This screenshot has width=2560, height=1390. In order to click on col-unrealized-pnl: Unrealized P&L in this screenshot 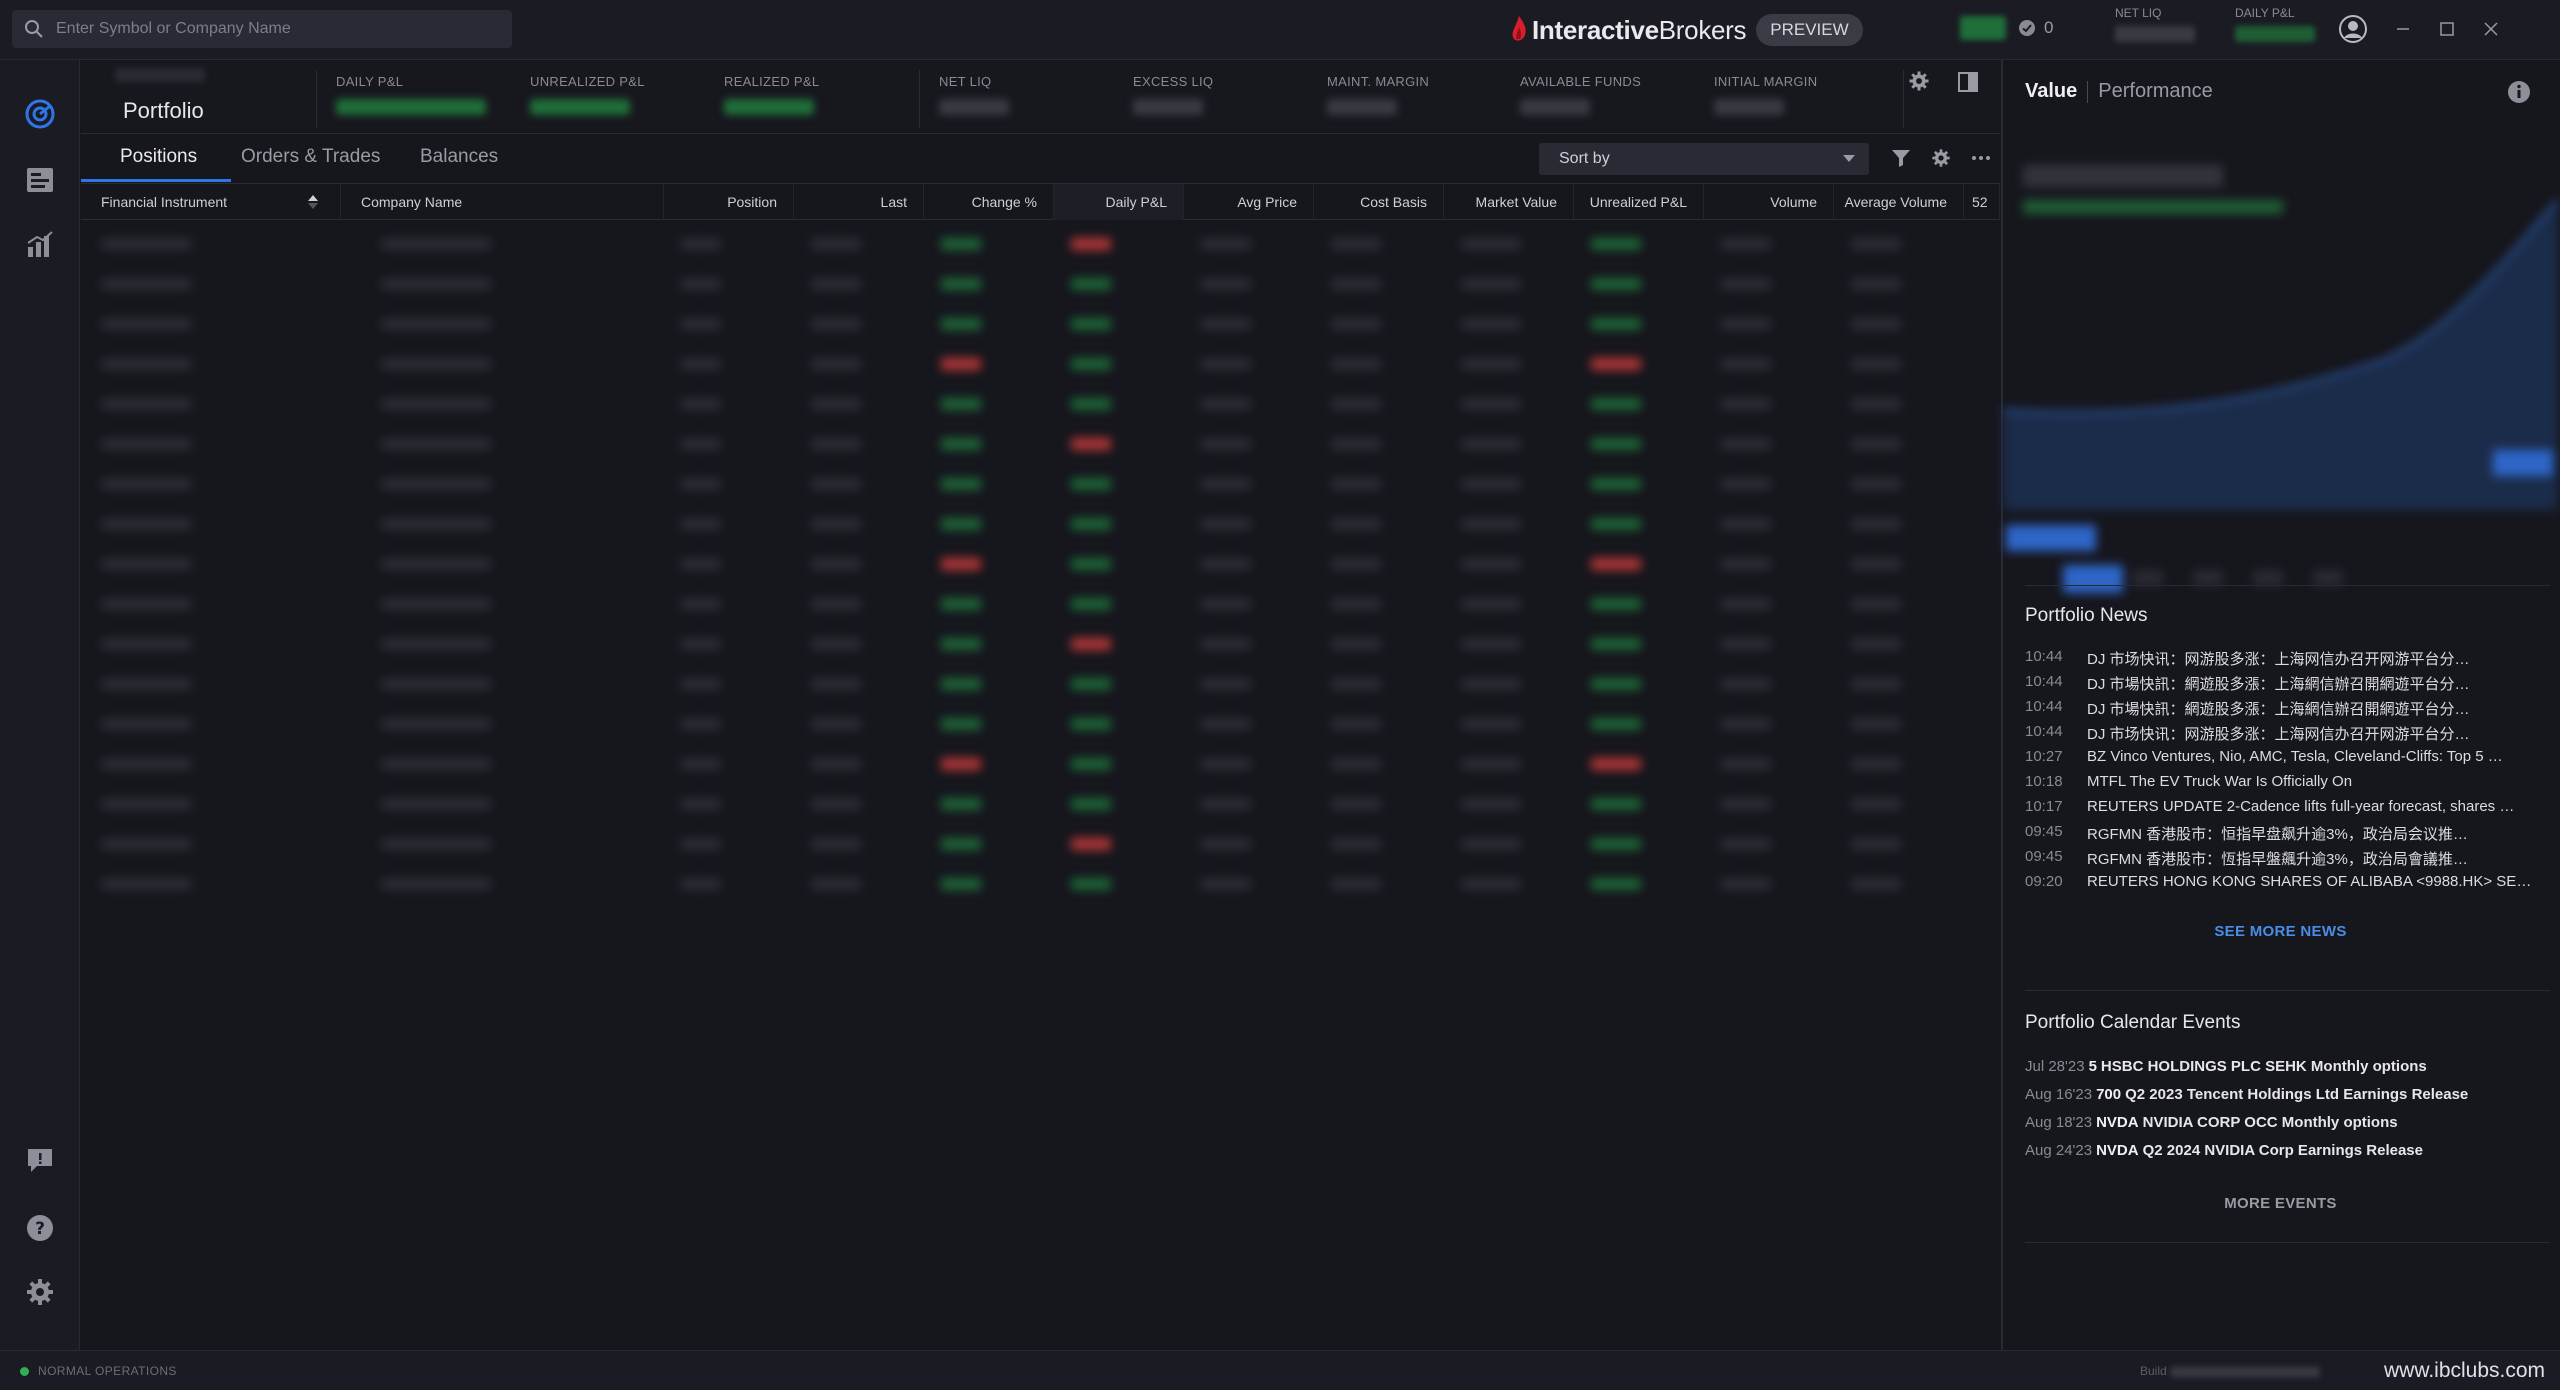, I will do `click(1639, 202)`.